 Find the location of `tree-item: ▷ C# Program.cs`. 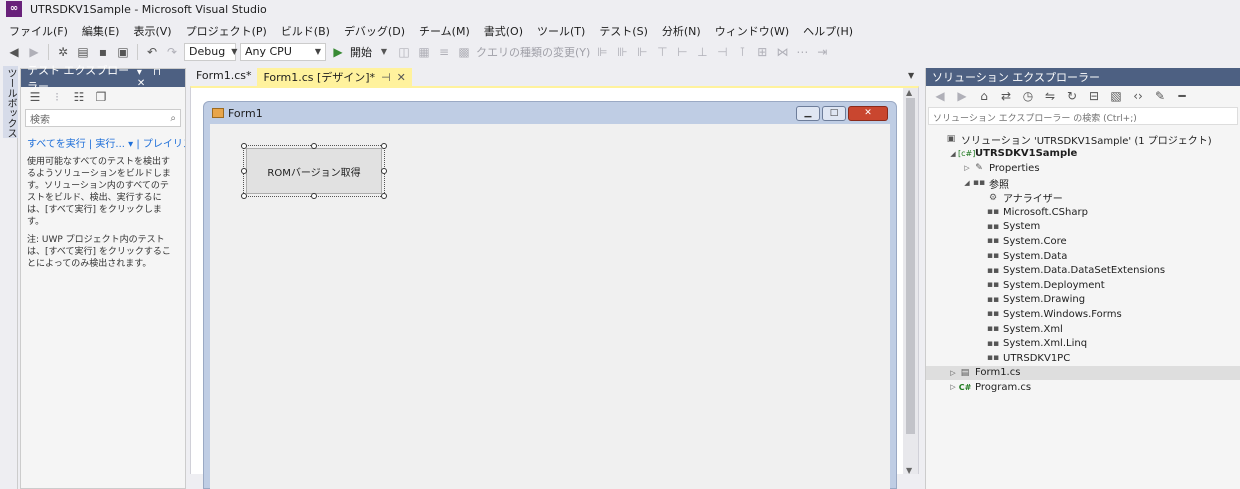

tree-item: ▷ C# Program.cs is located at coordinates (1083, 387).